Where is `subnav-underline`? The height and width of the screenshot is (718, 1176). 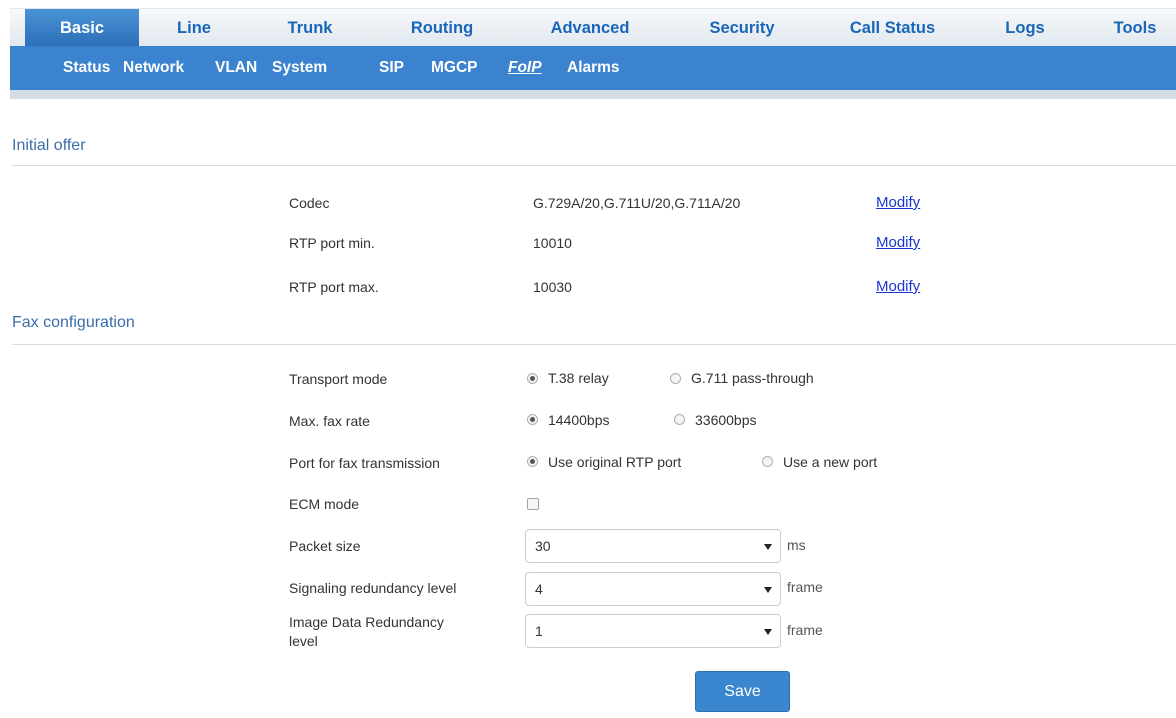 subnav-underline is located at coordinates (593, 94).